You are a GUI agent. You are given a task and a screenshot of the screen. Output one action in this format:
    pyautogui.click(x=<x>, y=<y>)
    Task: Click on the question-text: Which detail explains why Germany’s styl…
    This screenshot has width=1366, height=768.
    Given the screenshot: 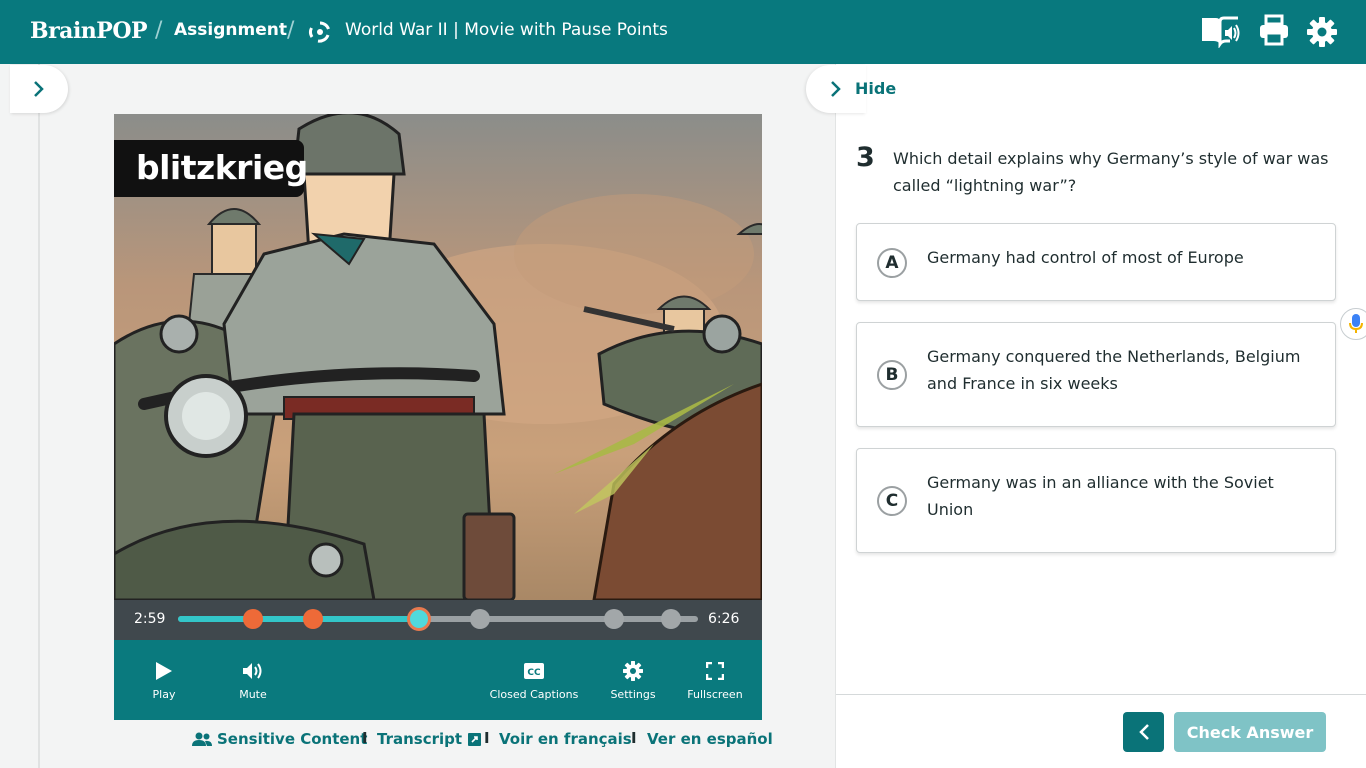 What is the action you would take?
    pyautogui.click(x=1111, y=172)
    